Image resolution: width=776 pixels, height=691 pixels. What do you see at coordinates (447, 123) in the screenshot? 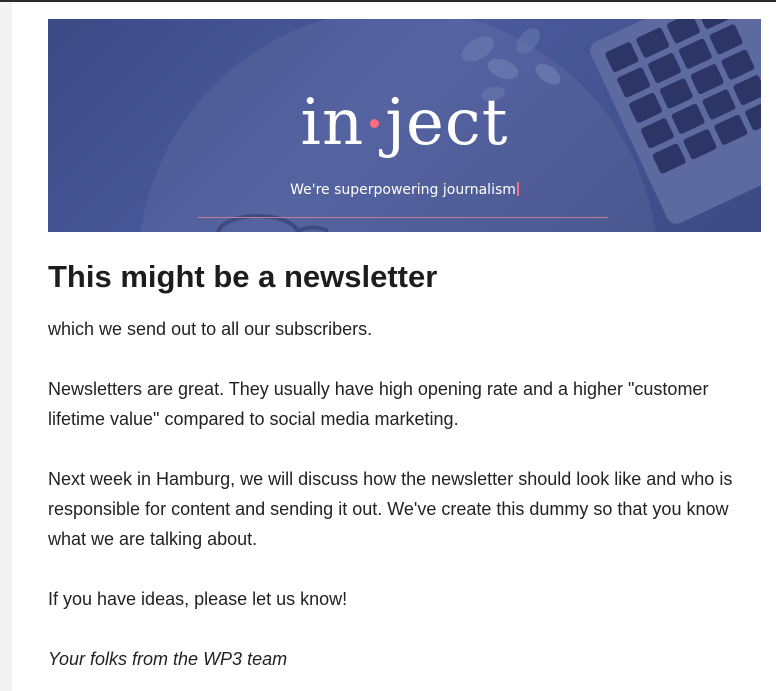
I see `brand-right: ject` at bounding box center [447, 123].